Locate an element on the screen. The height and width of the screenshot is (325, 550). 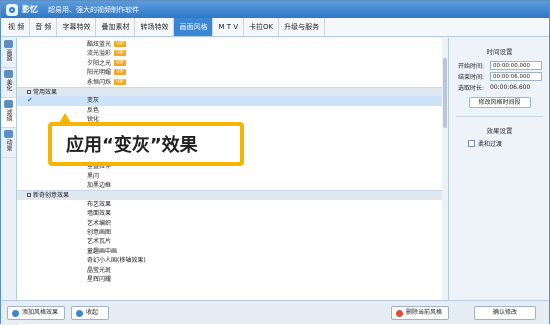
list-item-label: 艺术瓦片 is located at coordinates (99, 242).